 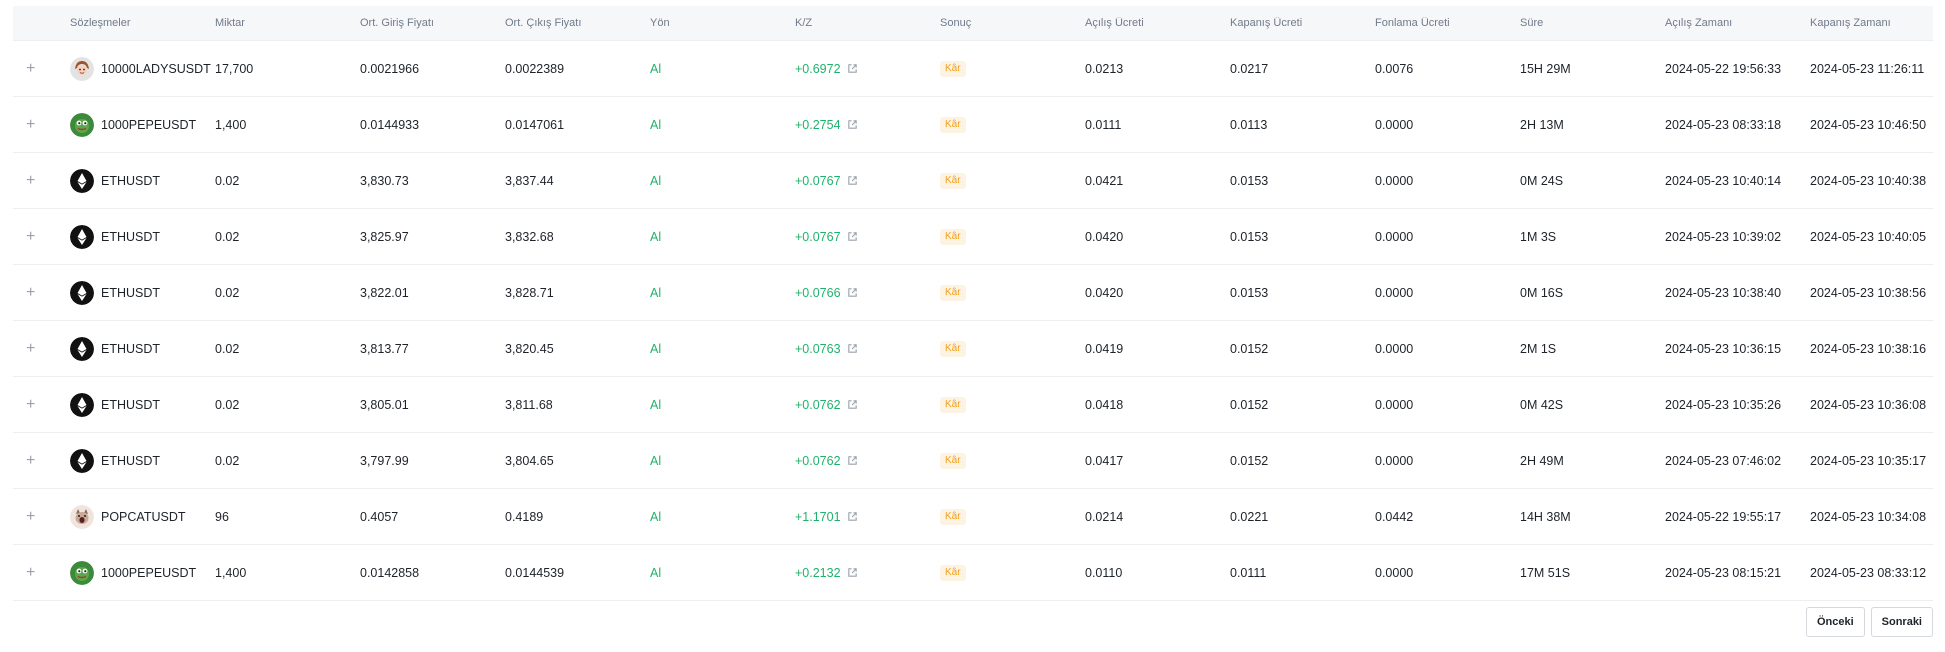 What do you see at coordinates (1394, 68) in the screenshot?
I see `funding-fee-cell: 0.0076` at bounding box center [1394, 68].